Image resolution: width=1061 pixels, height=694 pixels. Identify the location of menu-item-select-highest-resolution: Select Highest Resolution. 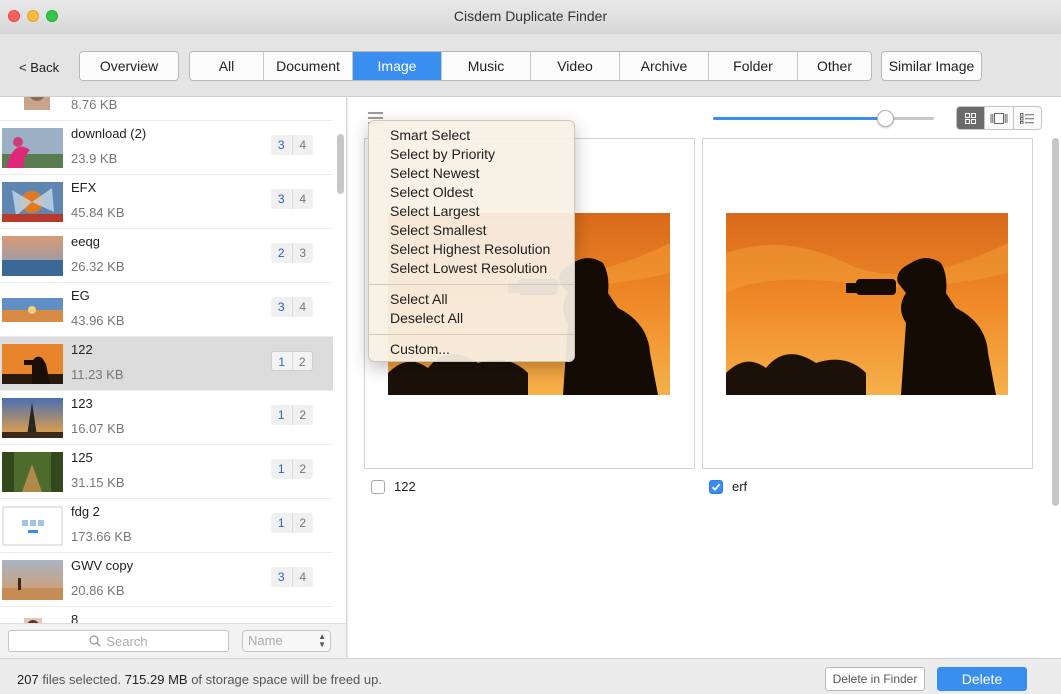
(471, 249).